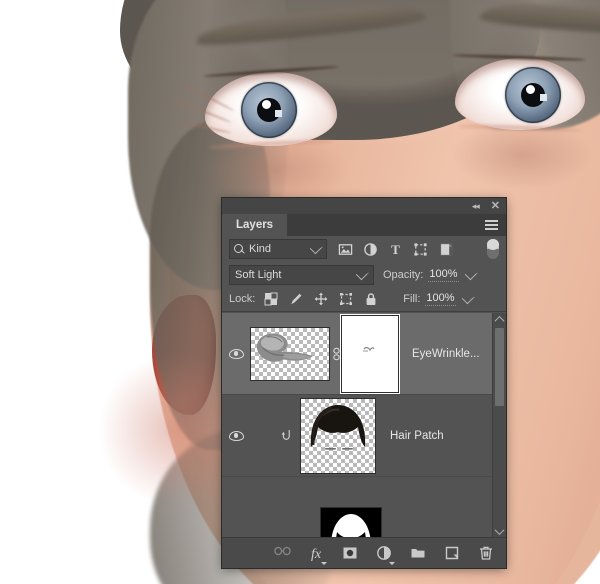 This screenshot has width=600, height=584. What do you see at coordinates (417, 436) in the screenshot?
I see `layer-name: Hair Patch` at bounding box center [417, 436].